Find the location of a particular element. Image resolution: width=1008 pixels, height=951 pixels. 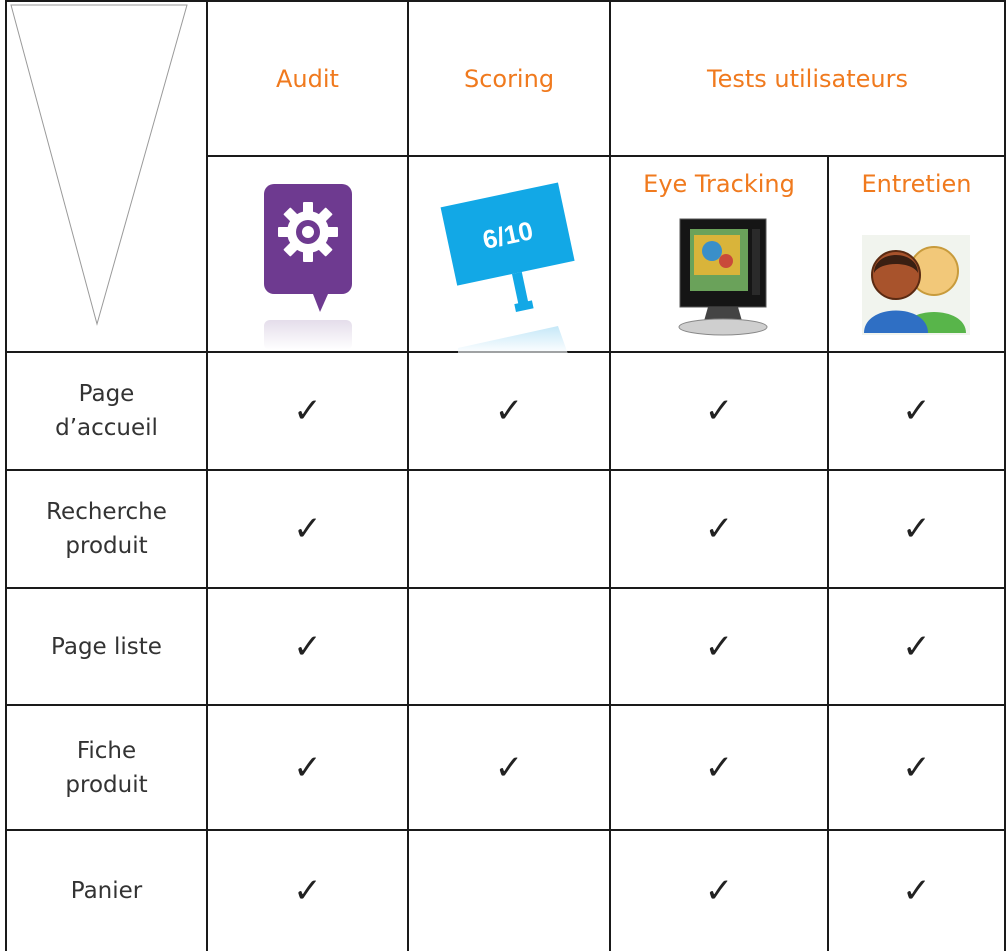

table-row-divider is located at coordinates (606, 156).